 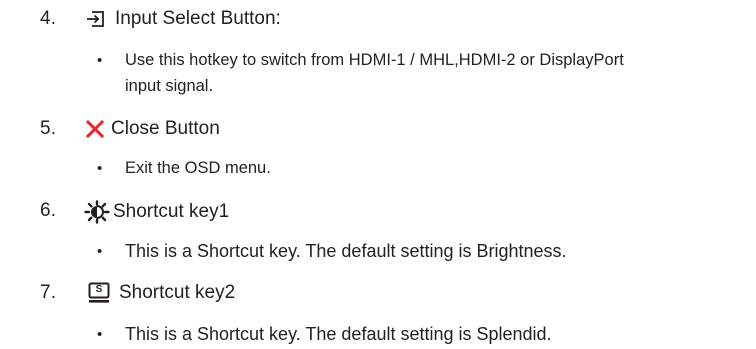 I want to click on item-4-title: Input Select Button:, so click(x=198, y=18).